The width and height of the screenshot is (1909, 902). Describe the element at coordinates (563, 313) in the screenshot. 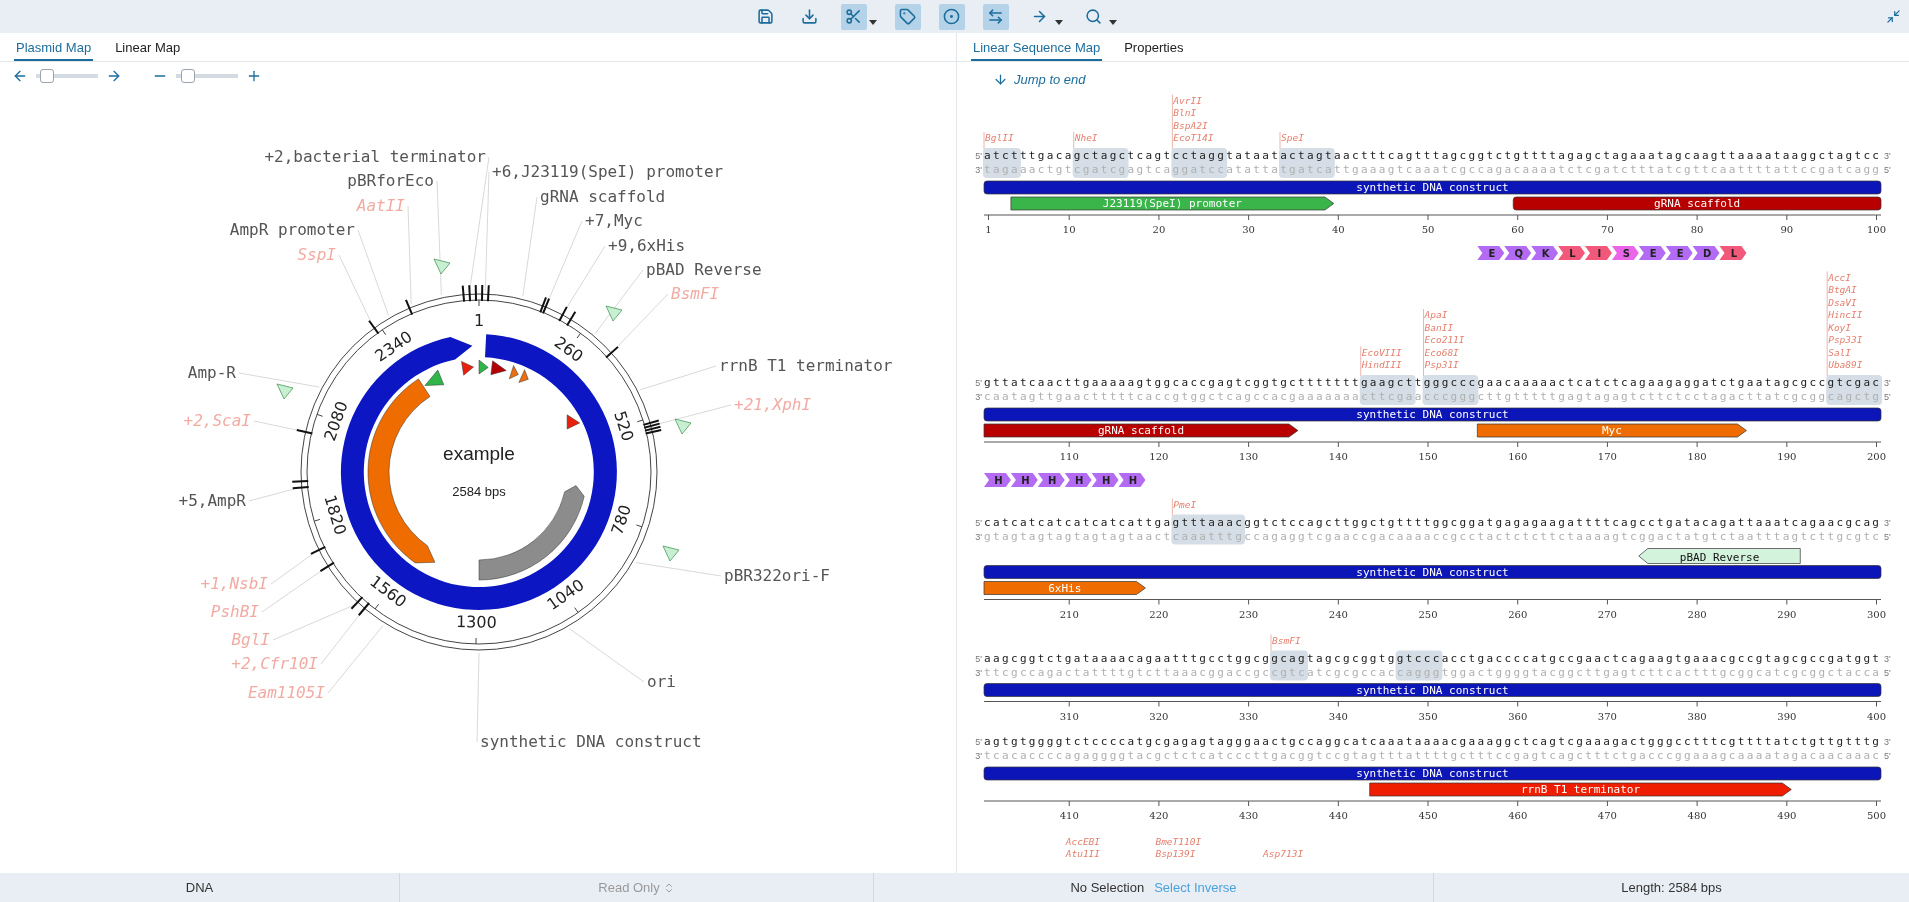

I see `cut-site-tick` at that location.